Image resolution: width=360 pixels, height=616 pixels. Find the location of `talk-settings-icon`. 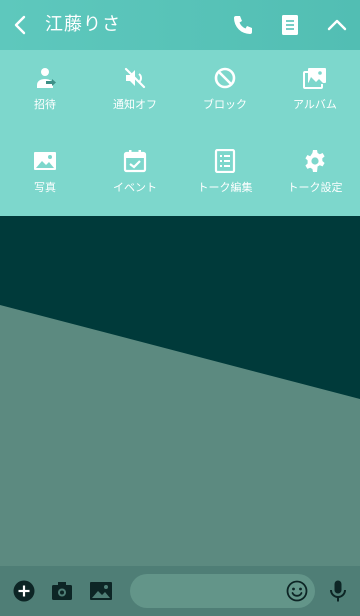

talk-settings-icon is located at coordinates (315, 161).